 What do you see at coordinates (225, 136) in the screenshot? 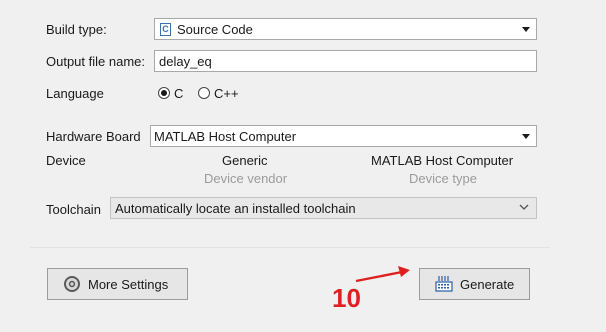
I see `hardware-board-value: MATLAB Host Computer` at bounding box center [225, 136].